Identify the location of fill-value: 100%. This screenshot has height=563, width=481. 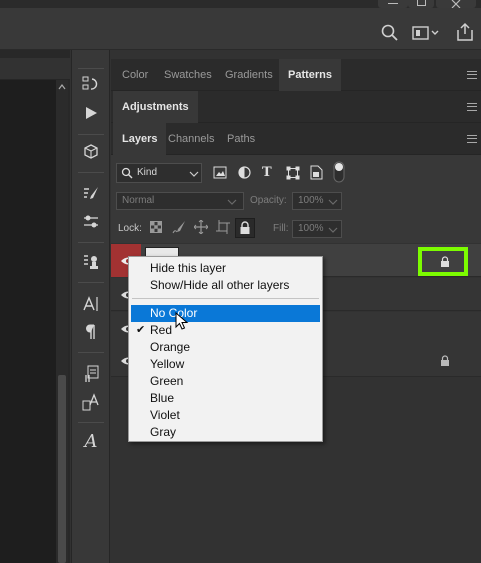
(311, 228).